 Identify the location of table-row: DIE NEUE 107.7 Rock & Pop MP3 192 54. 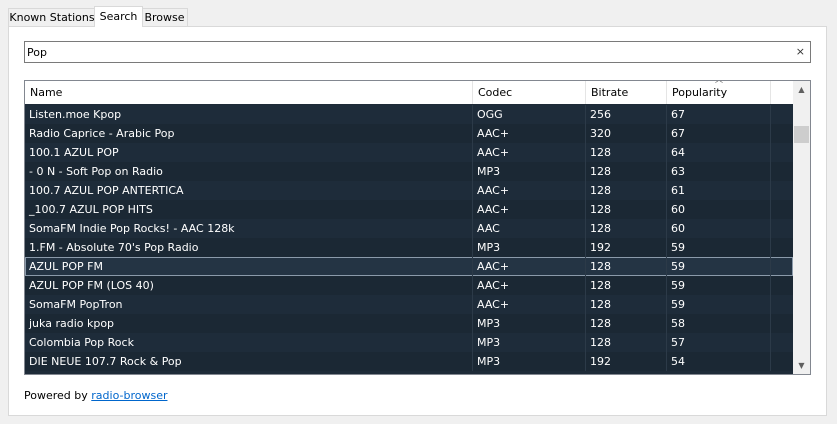
(409, 361).